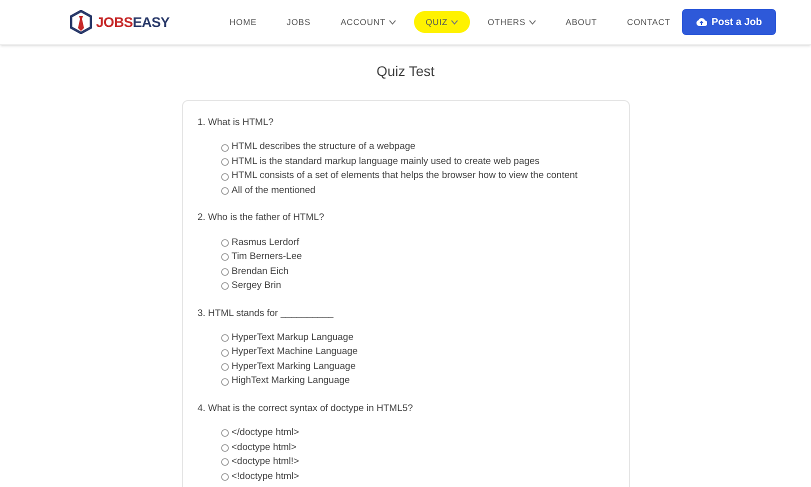 This screenshot has width=811, height=487. I want to click on nav-link: JOBS, so click(298, 22).